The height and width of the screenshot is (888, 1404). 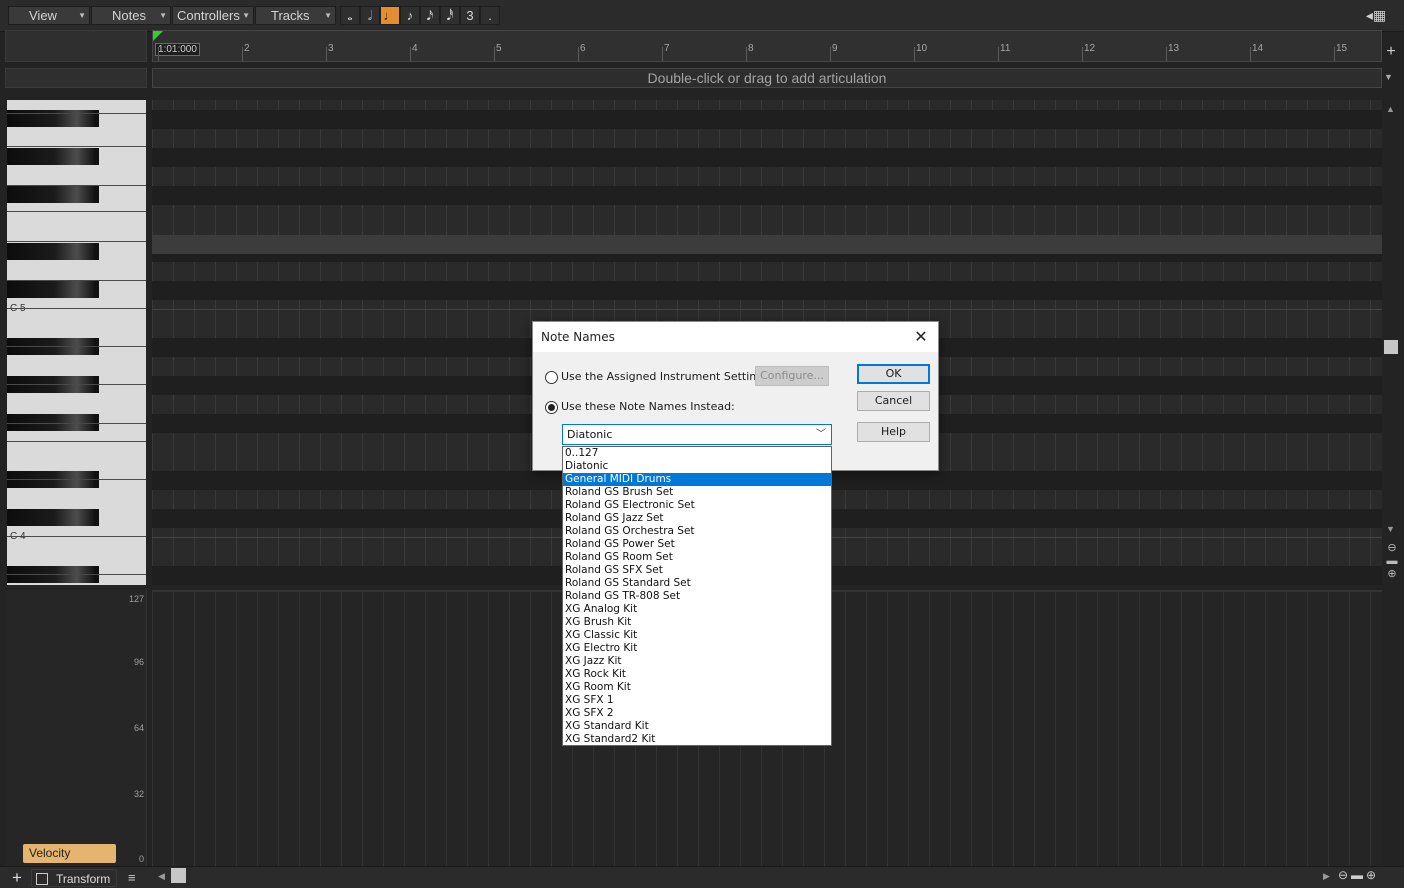 What do you see at coordinates (697, 661) in the screenshot?
I see `dropdown-option: XG Jazz Kit` at bounding box center [697, 661].